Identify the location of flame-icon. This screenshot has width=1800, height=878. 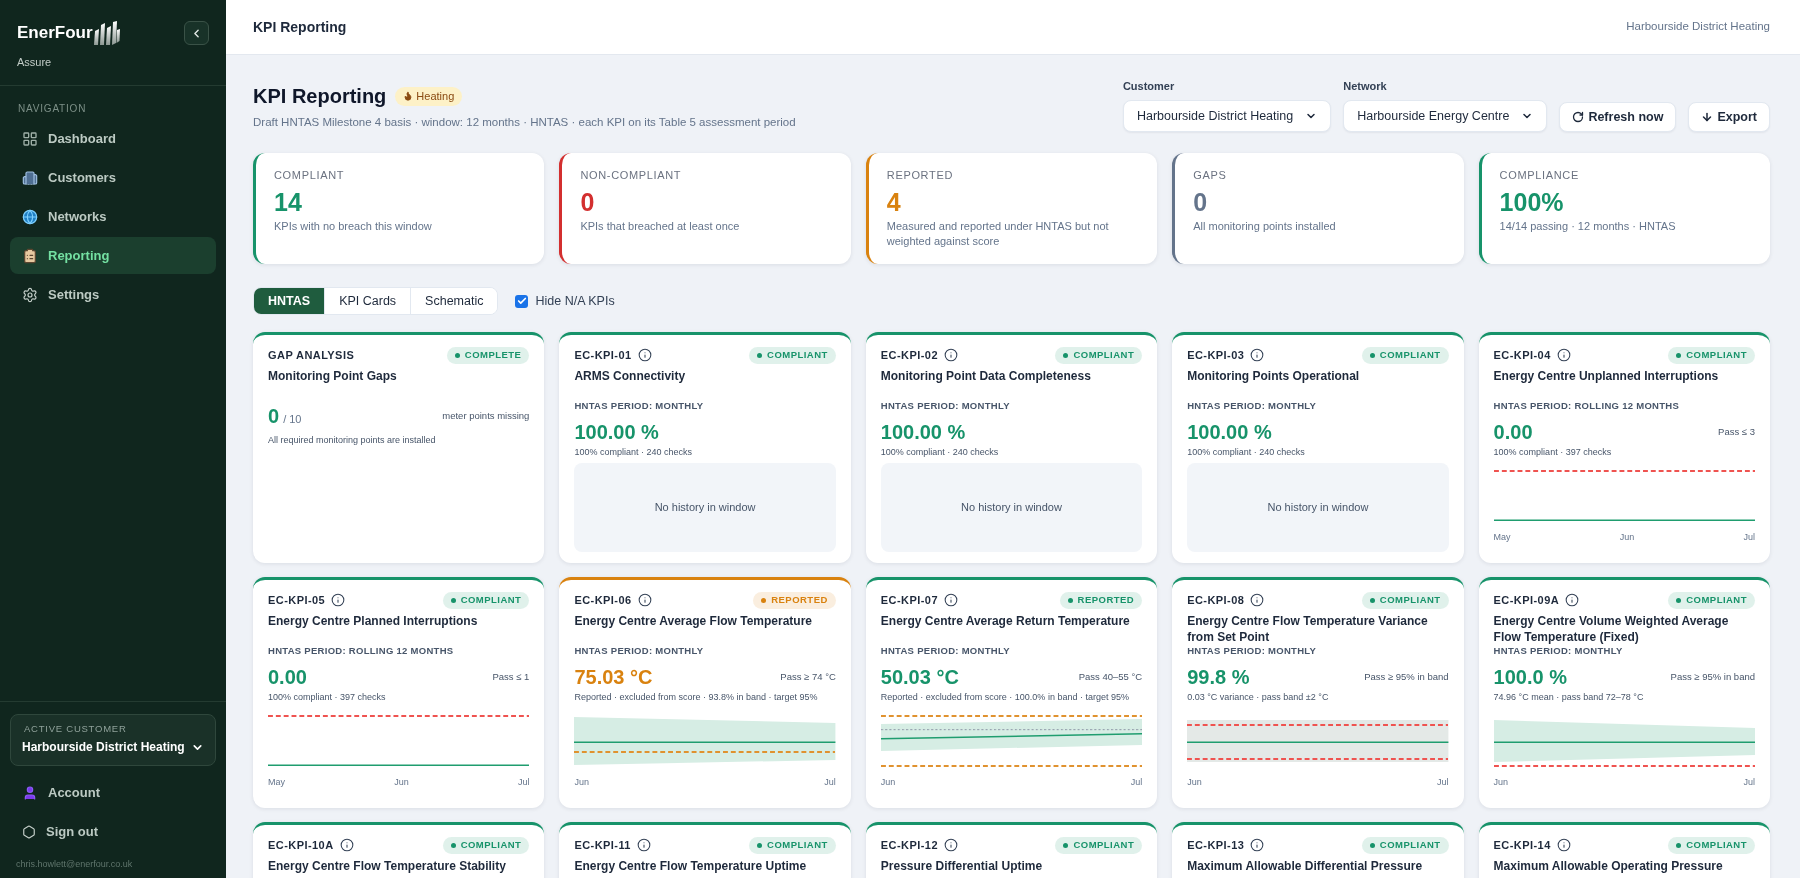
(408, 96).